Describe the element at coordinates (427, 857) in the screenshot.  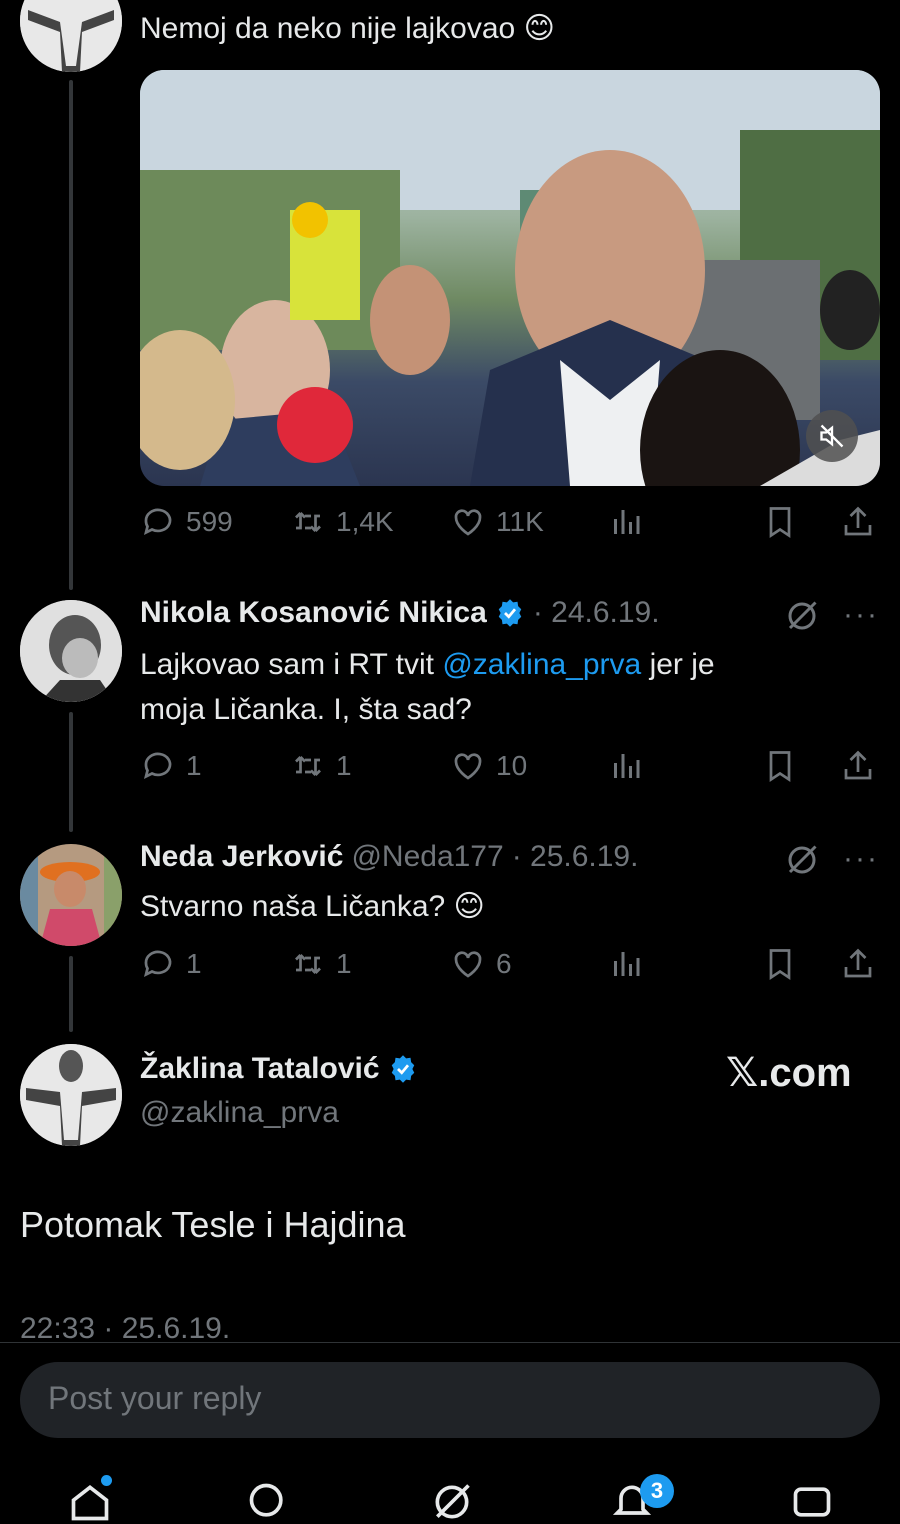
I see `user-handle: @Neda177` at that location.